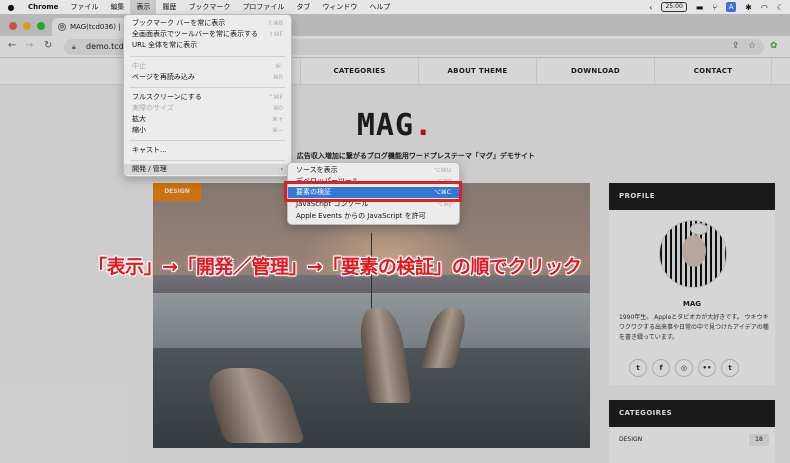 This screenshot has width=790, height=463. I want to click on address-toolbar: ← → ↻ 🔒︎ demo.tcd-th ⇪ ☆ ✿, so click(395, 47).